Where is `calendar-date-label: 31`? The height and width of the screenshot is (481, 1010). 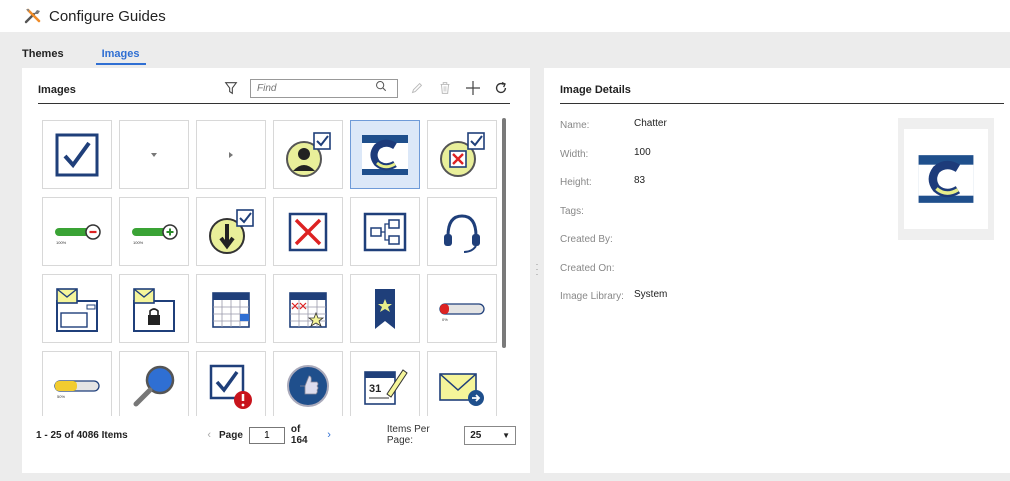 calendar-date-label: 31 is located at coordinates (375, 389).